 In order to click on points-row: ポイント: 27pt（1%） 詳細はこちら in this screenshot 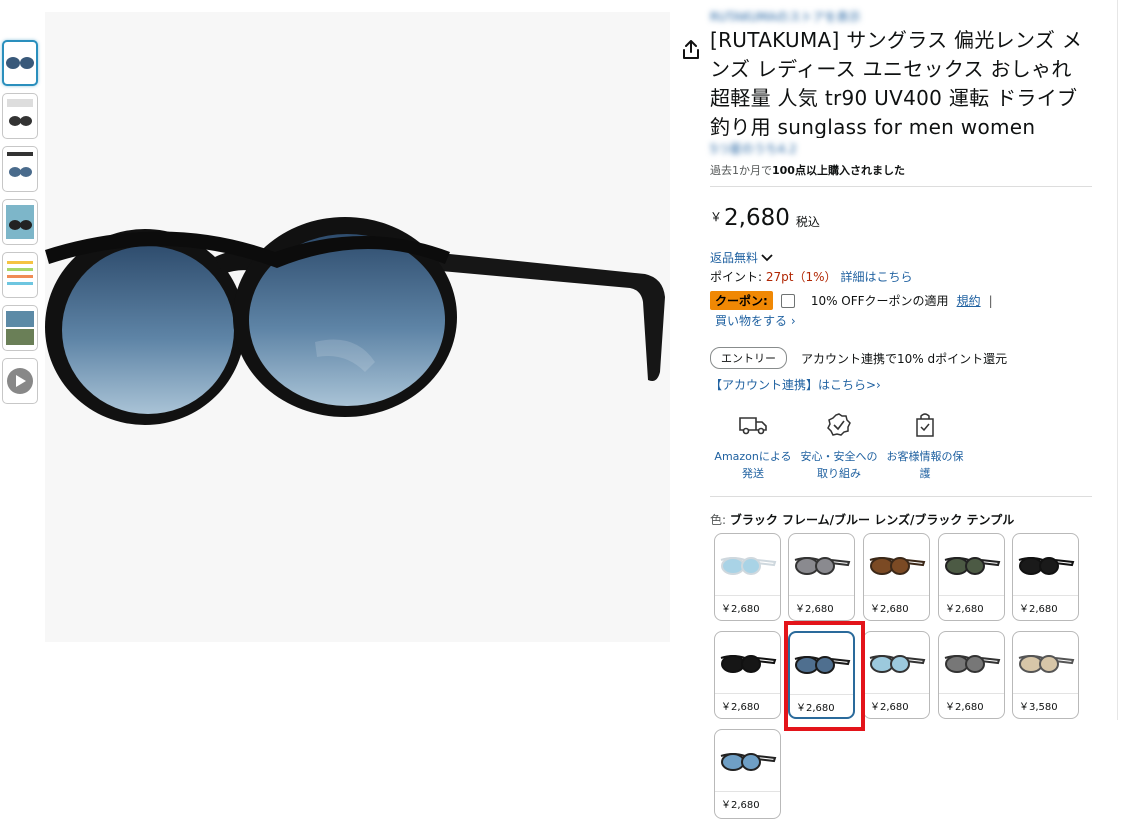, I will do `click(901, 276)`.